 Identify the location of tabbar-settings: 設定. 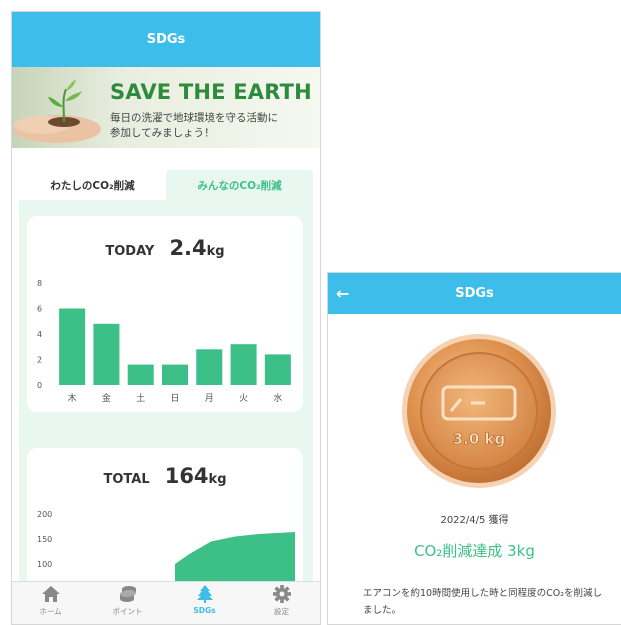
(281, 601).